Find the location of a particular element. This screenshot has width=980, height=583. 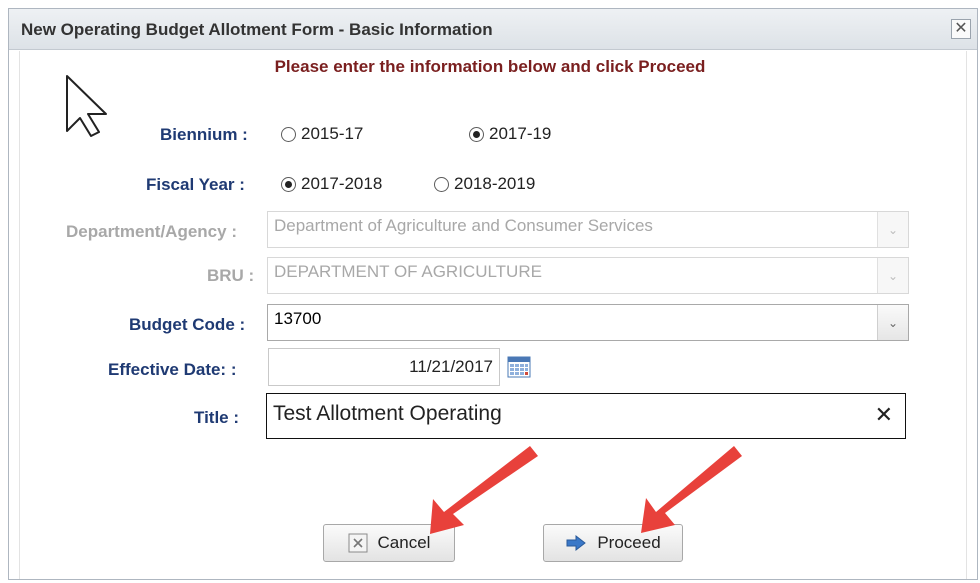

biennium-label: Biennium : is located at coordinates (204, 134).